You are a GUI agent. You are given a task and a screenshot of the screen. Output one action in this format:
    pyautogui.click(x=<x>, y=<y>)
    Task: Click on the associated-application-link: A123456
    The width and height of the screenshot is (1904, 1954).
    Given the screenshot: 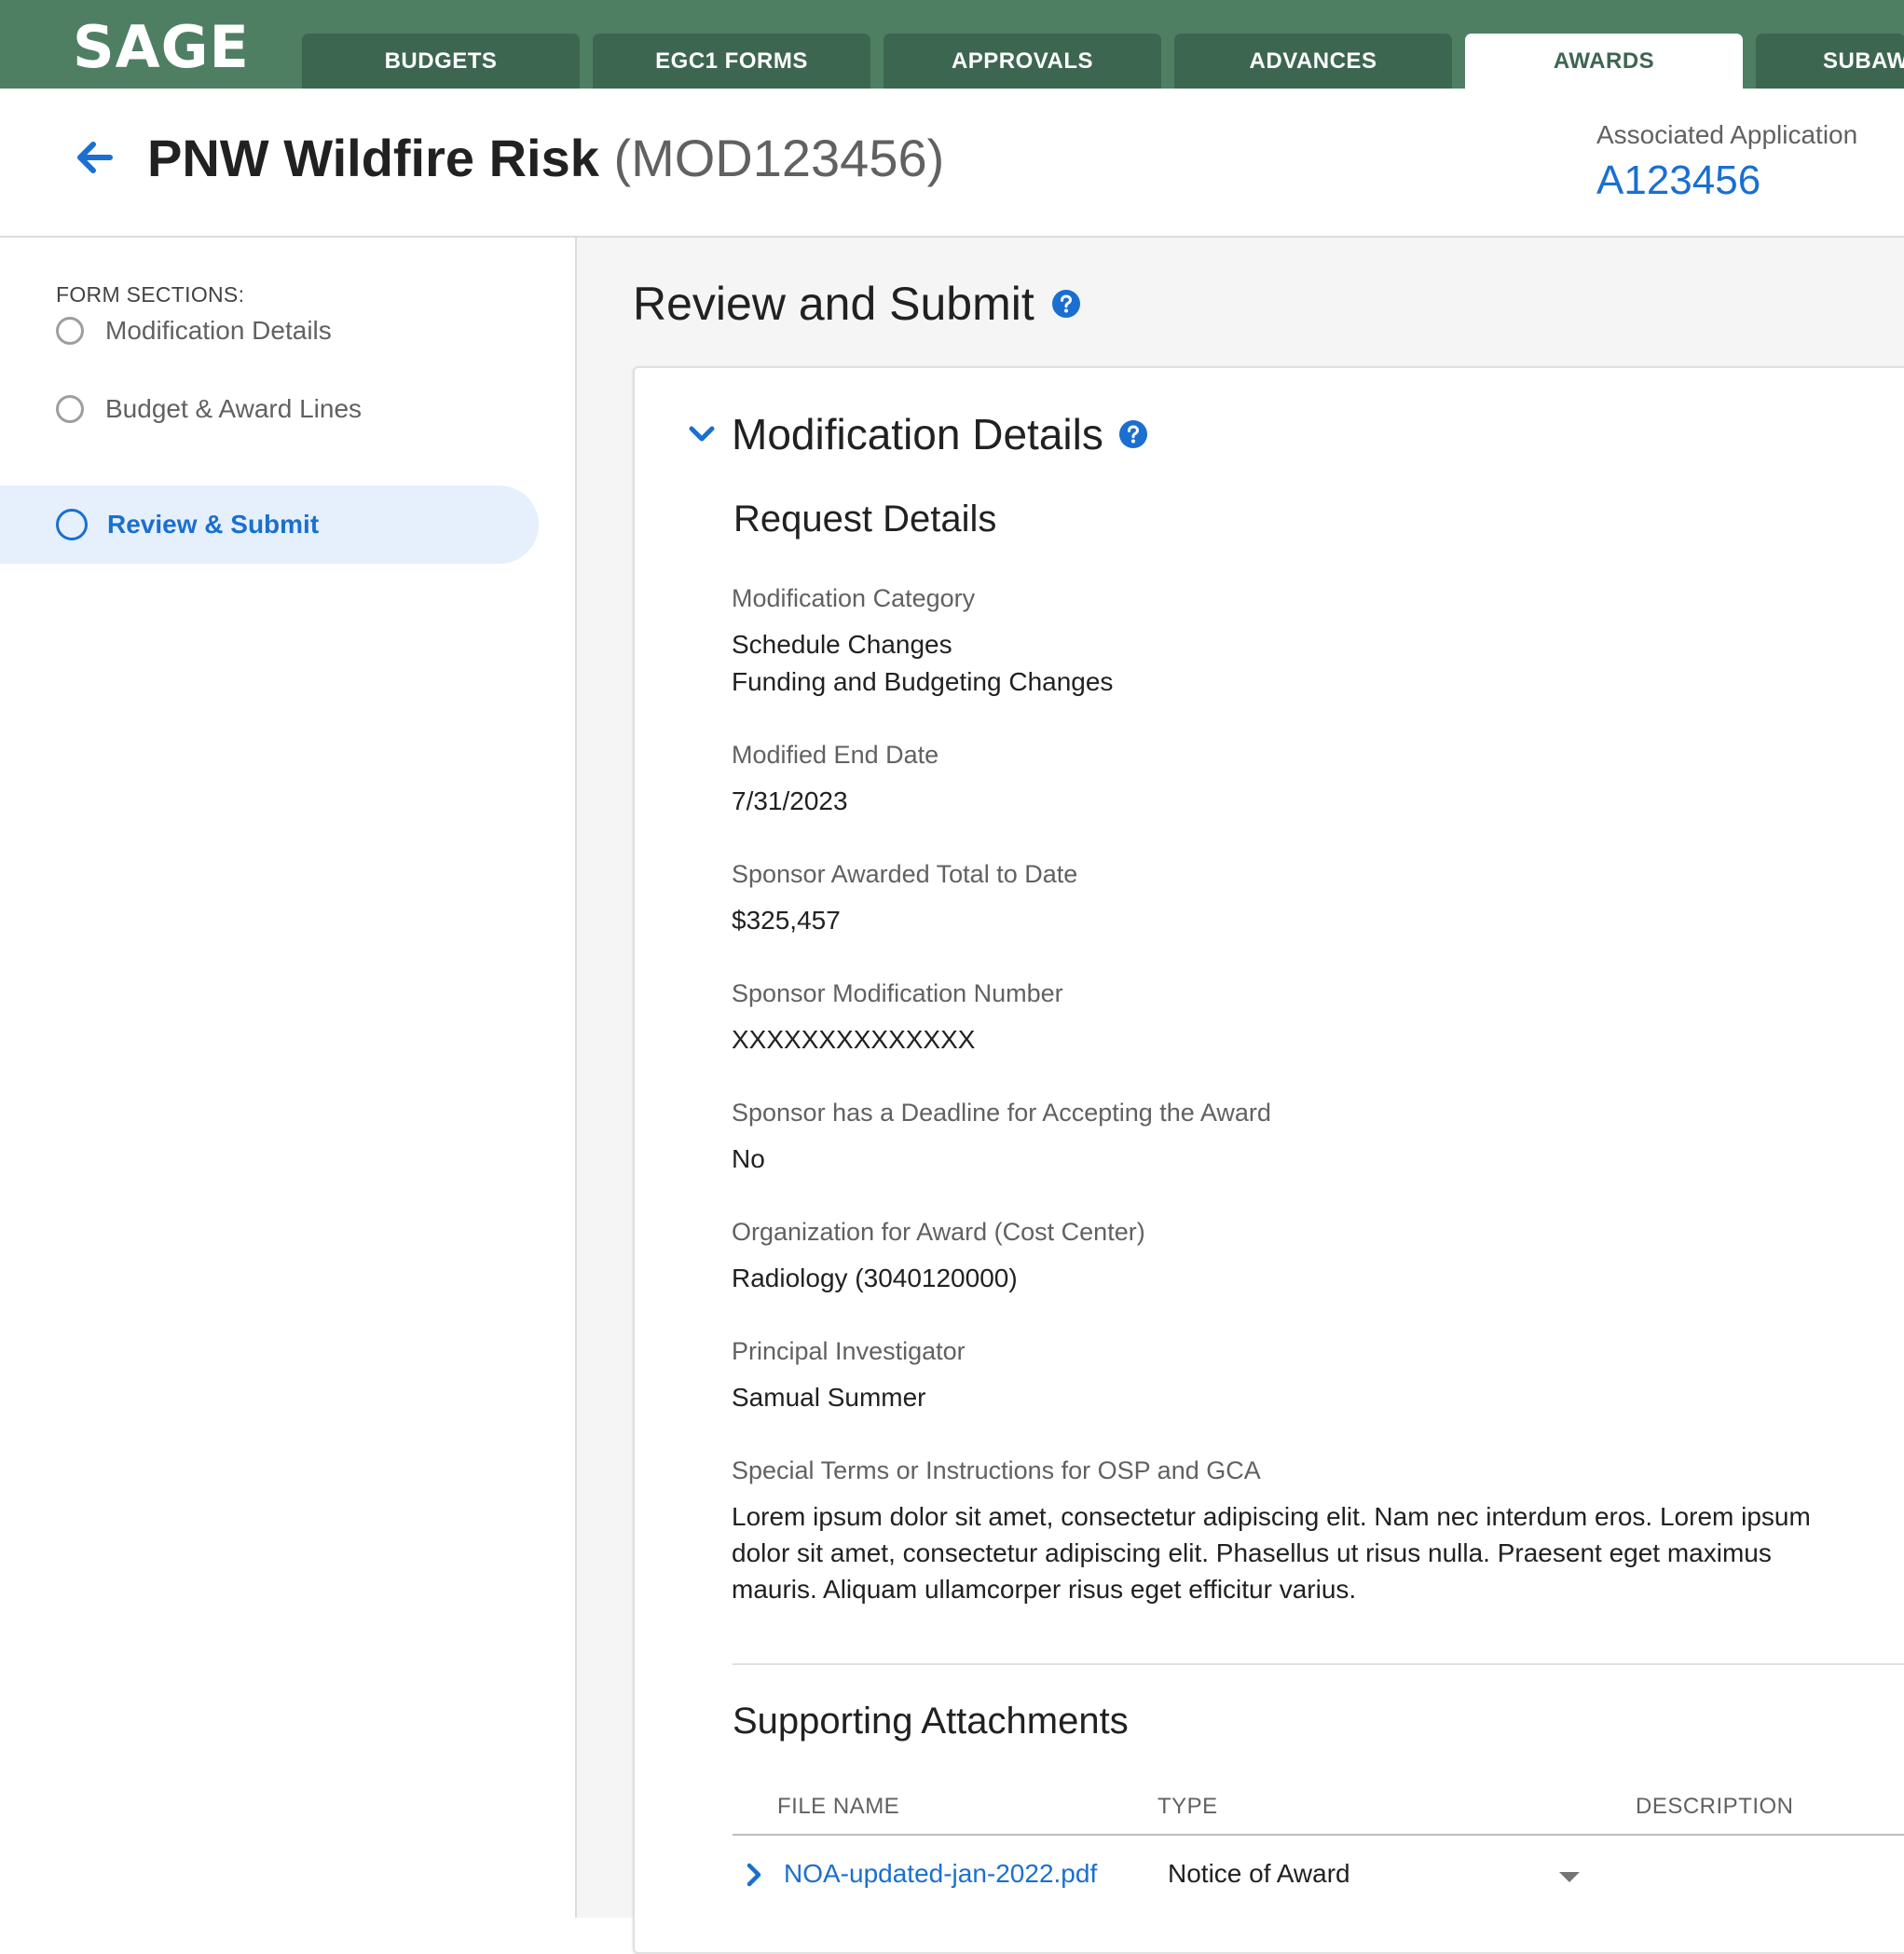 What is the action you would take?
    pyautogui.click(x=1726, y=181)
    